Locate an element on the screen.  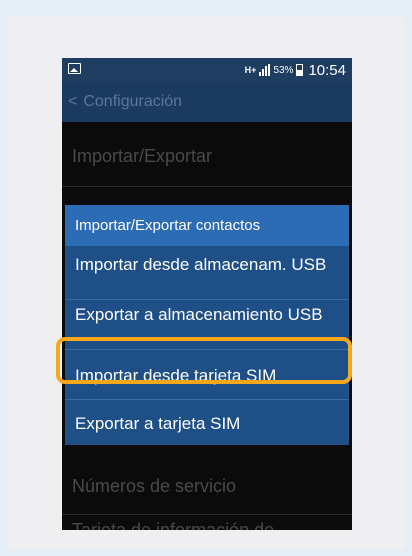
status-indicators: H+ 53% 10:54 is located at coordinates (295, 70).